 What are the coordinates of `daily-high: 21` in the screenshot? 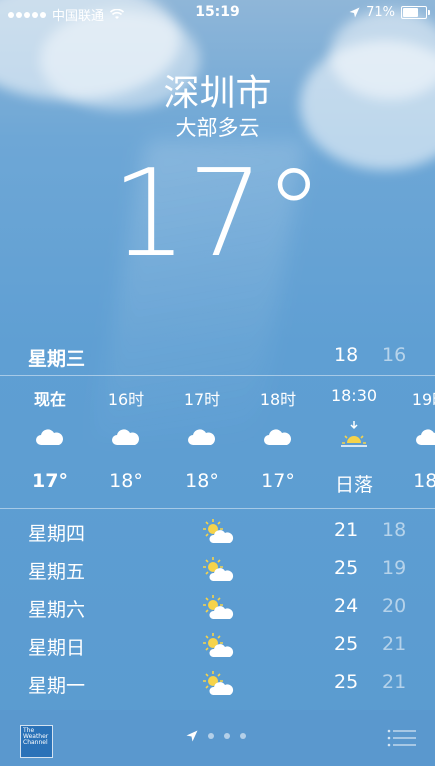 It's located at (346, 530).